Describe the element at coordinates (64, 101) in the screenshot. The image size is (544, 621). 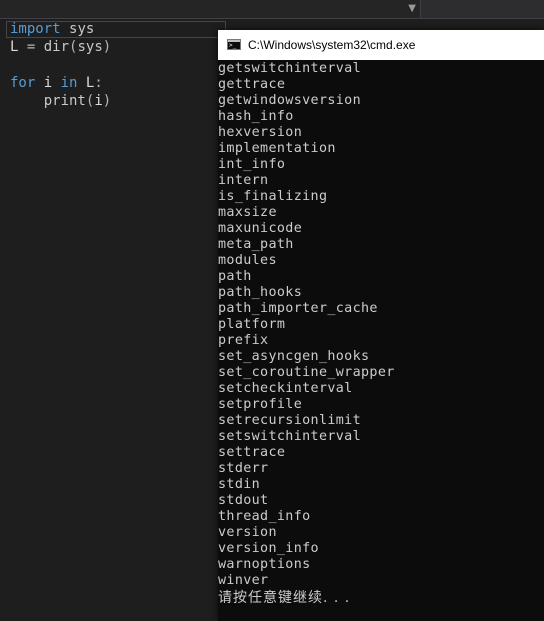
I see `code-token: print` at that location.